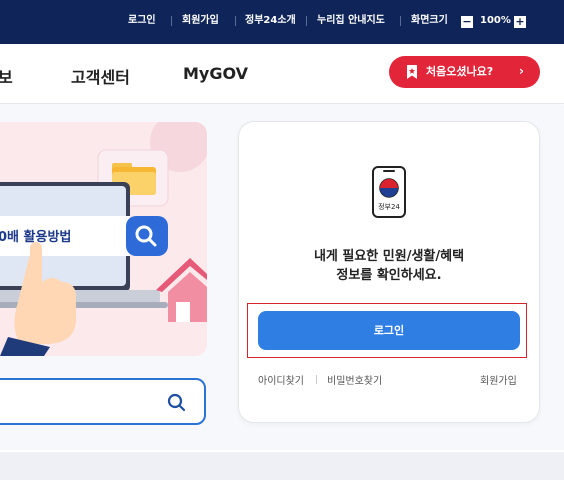 Image resolution: width=564 pixels, height=480 pixels. What do you see at coordinates (316, 379) in the screenshot?
I see `link-divider` at bounding box center [316, 379].